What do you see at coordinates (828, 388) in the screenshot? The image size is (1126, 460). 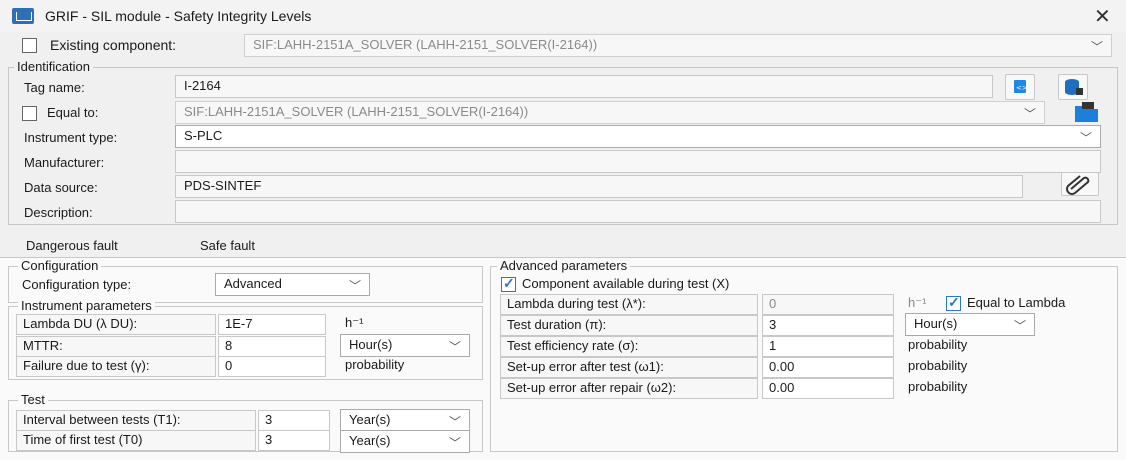 I see `setup-error-after-repair-input: 0.00` at bounding box center [828, 388].